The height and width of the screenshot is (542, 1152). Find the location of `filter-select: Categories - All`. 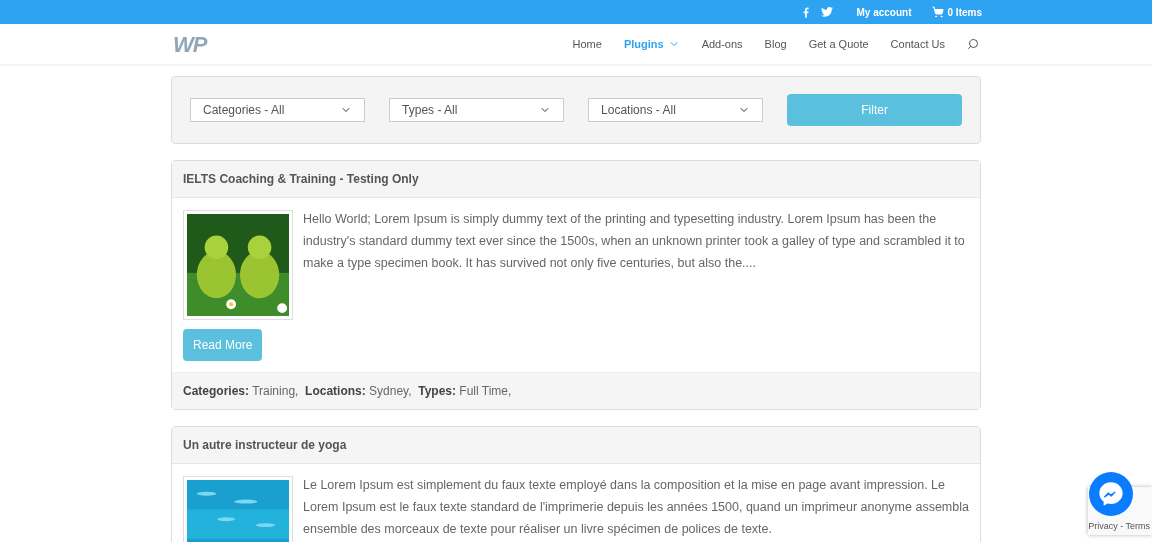

filter-select: Categories - All is located at coordinates (278, 110).